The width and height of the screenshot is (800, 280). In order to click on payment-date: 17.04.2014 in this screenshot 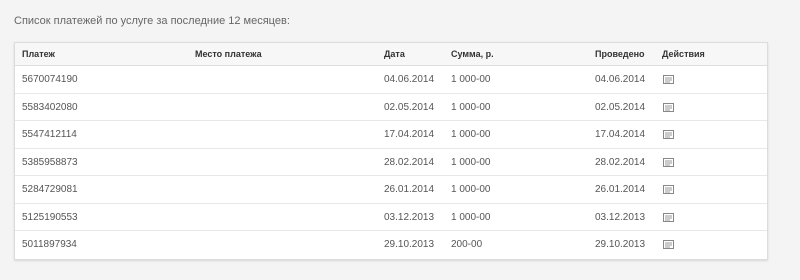, I will do `click(409, 134)`.